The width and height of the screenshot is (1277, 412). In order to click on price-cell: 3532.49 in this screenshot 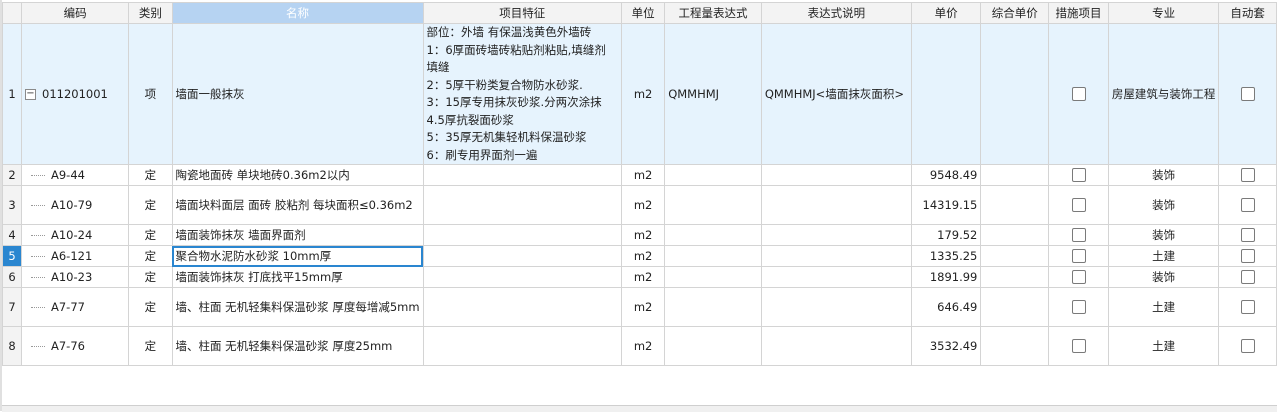, I will do `click(946, 346)`.